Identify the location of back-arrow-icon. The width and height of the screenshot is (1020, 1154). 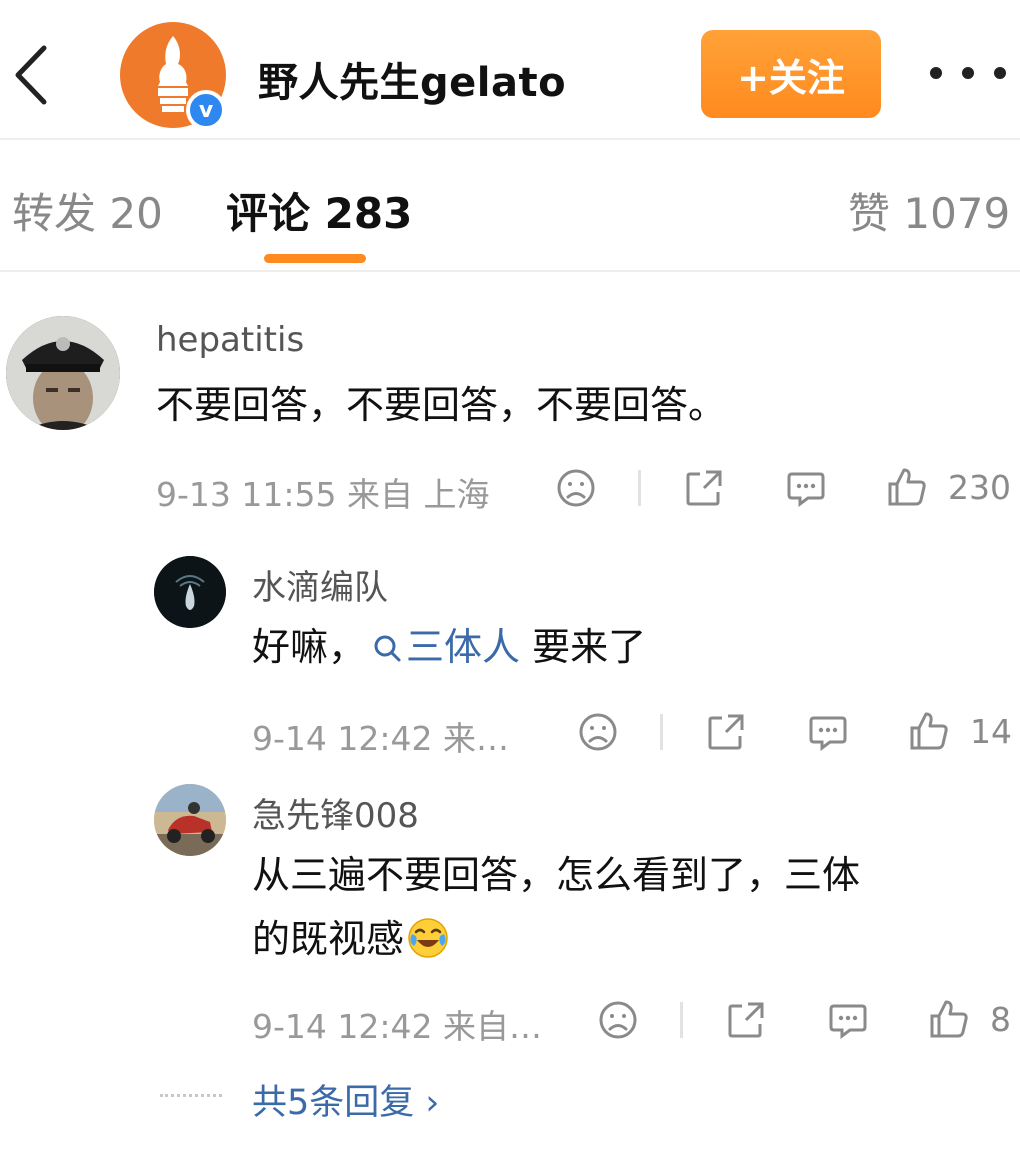
(31, 75).